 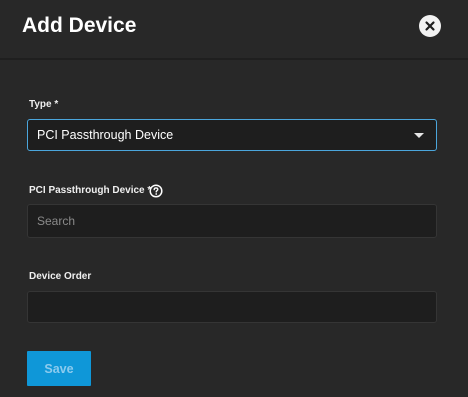 I want to click on type-select: PCI Passthrough Device, so click(x=232, y=135).